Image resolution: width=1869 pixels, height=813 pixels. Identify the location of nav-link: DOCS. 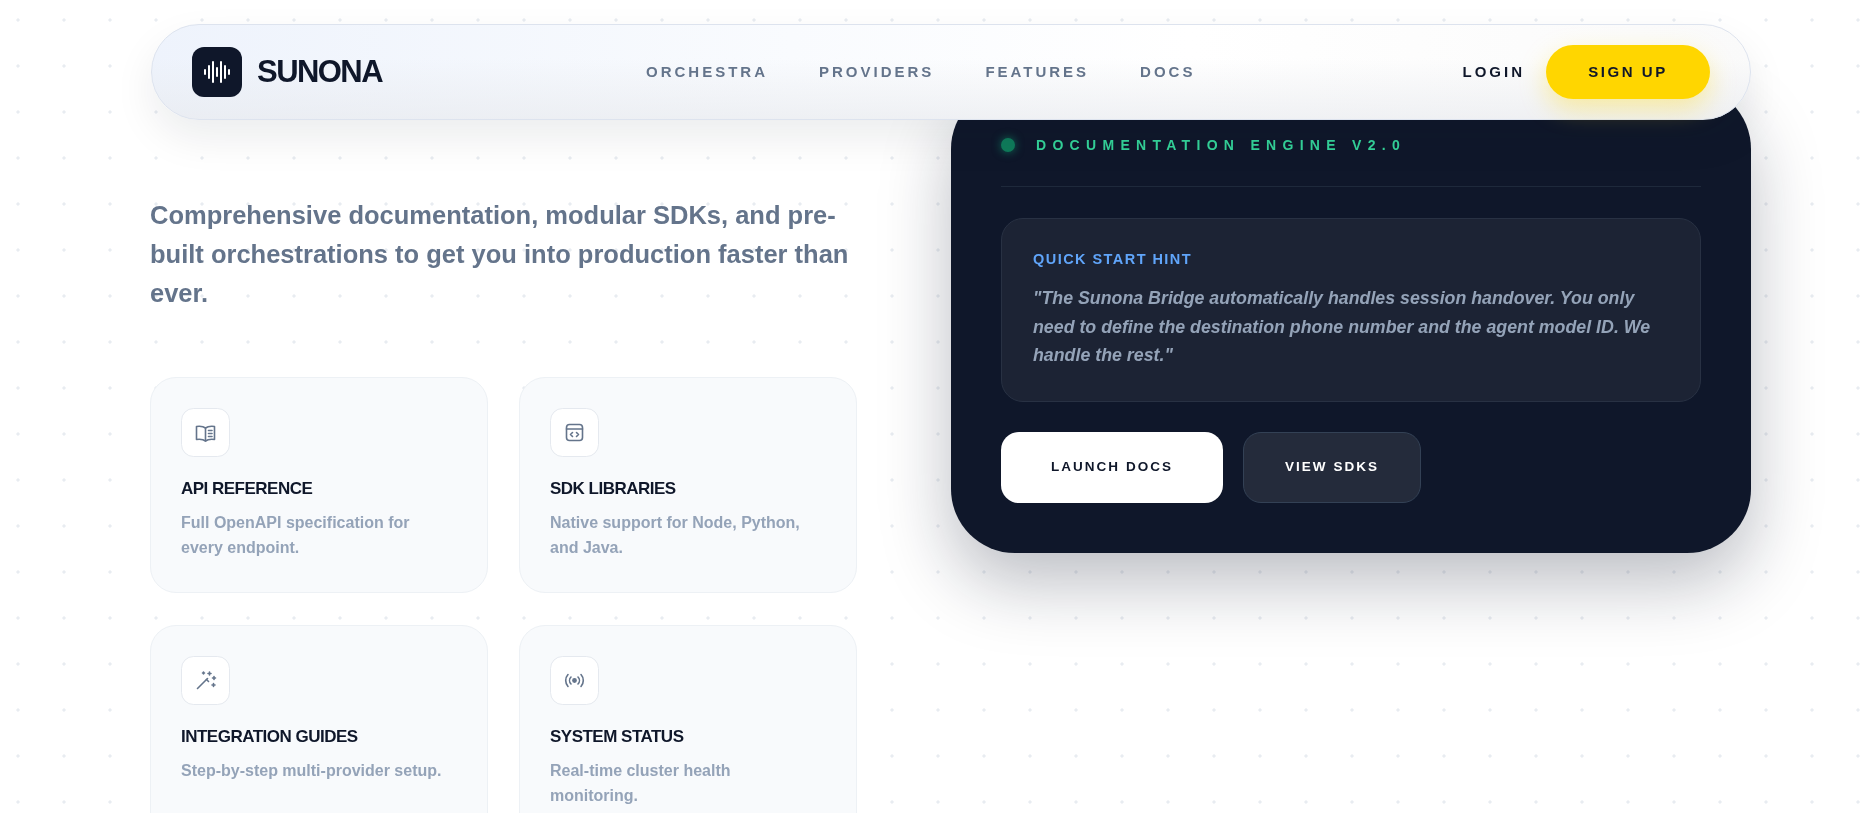
(1168, 72).